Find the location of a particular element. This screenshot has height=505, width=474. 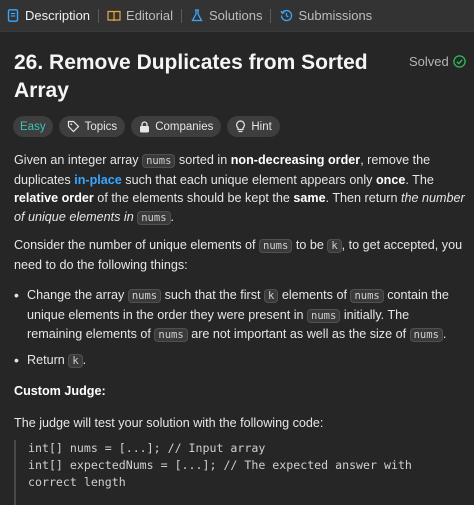

difficulty-badge: Easy is located at coordinates (33, 126).